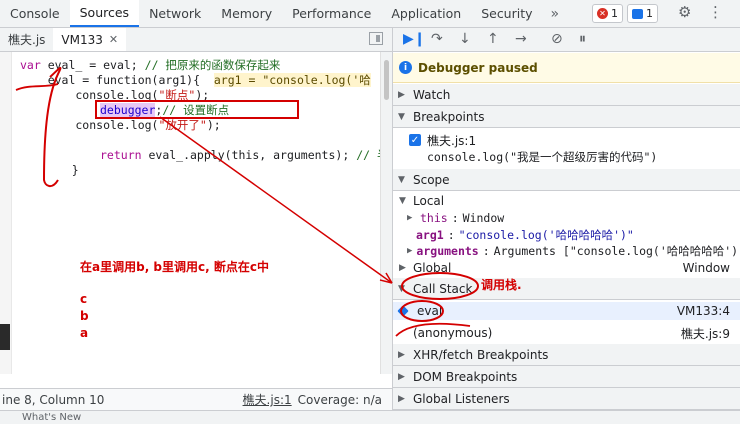  I want to click on section-title: DOM Breakpoints, so click(465, 376).